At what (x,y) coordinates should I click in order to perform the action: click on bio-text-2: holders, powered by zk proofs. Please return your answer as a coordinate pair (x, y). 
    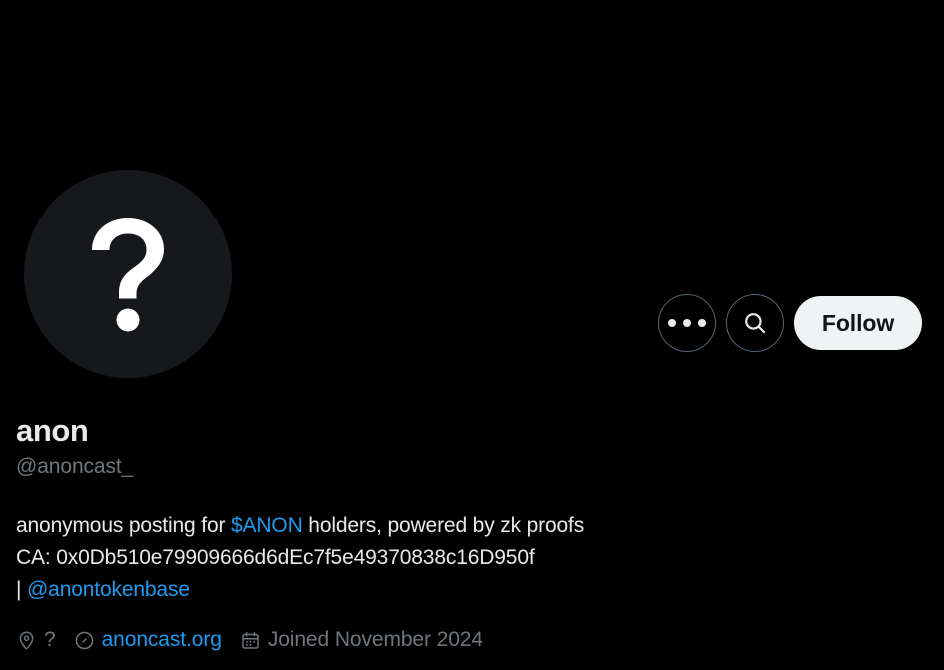
    Looking at the image, I should click on (443, 525).